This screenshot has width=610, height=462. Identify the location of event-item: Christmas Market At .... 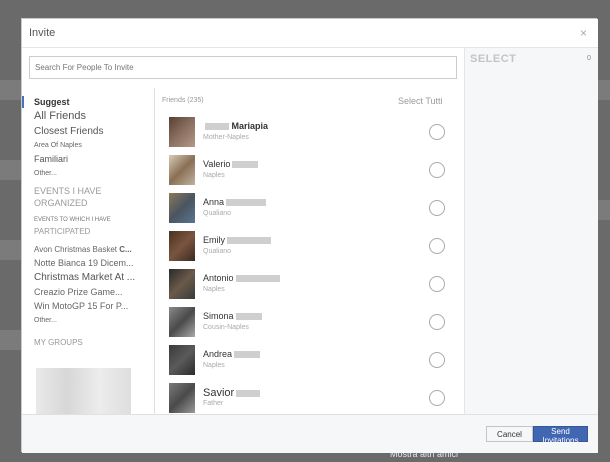
(84, 277).